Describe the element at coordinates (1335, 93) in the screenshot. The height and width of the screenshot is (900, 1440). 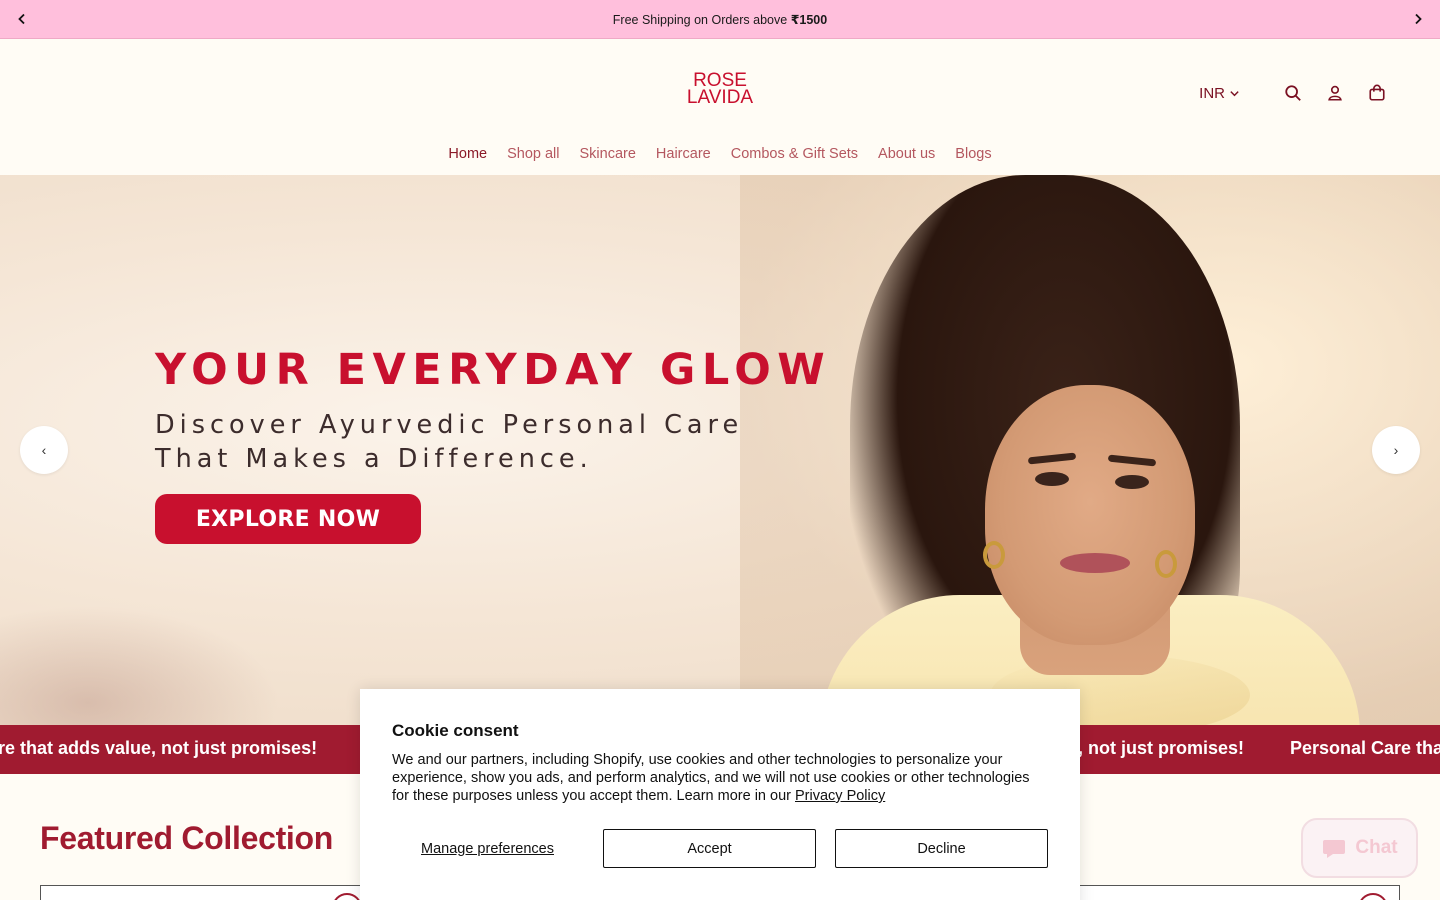
I see `account-icon` at that location.